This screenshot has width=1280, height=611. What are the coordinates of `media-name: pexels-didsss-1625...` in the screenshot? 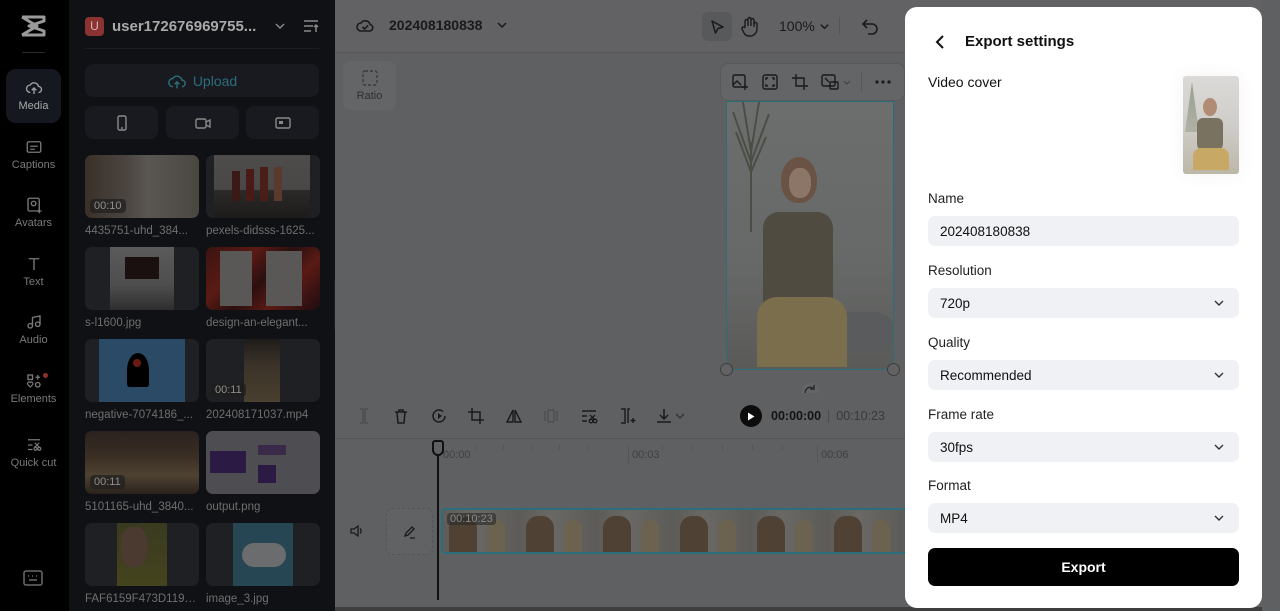 It's located at (260, 231).